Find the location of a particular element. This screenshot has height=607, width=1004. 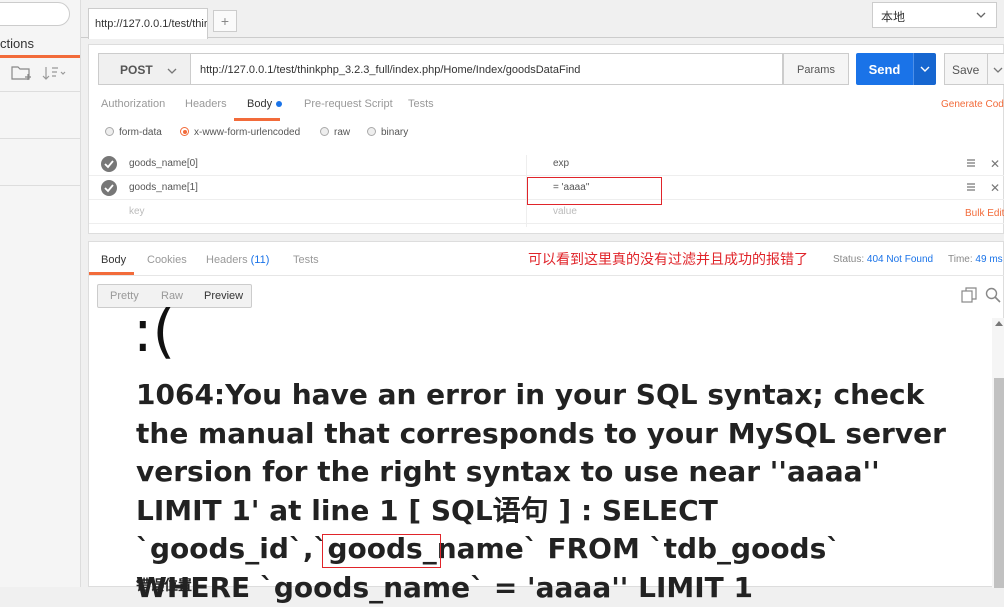

response-tab-cookies: Cookies is located at coordinates (167, 260).